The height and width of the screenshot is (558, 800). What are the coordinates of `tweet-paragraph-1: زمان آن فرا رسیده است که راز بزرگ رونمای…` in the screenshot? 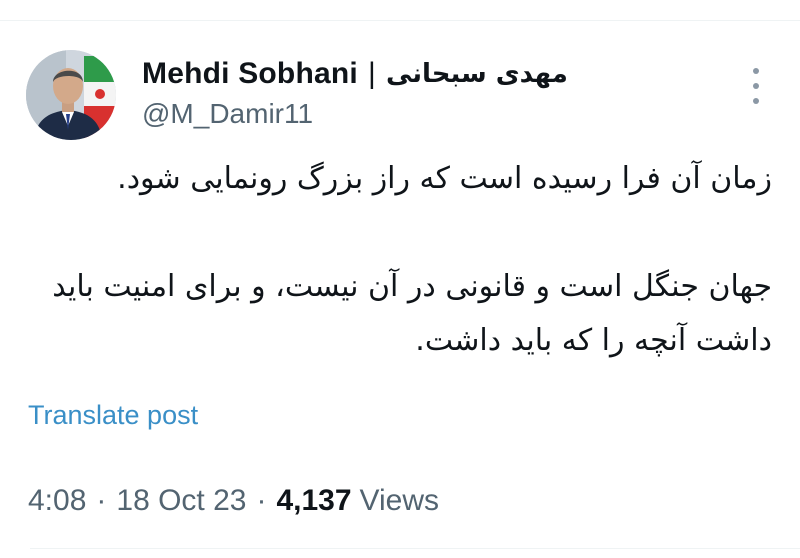 It's located at (444, 178).